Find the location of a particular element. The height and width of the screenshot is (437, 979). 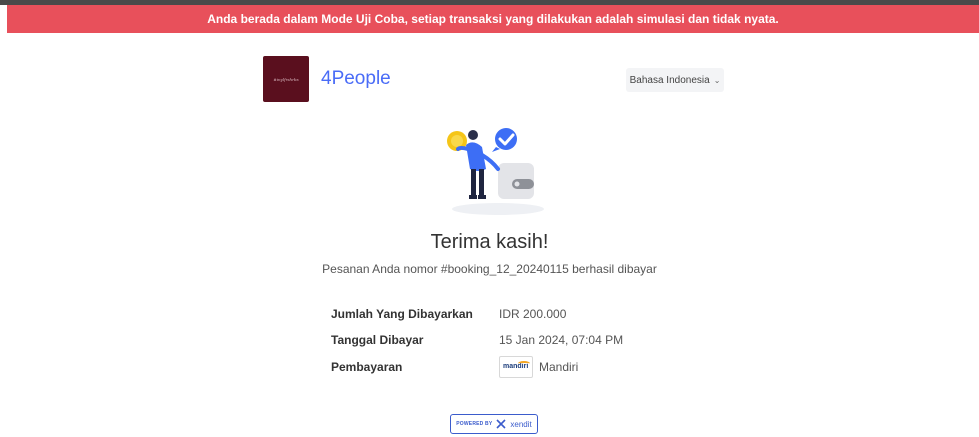

page-title: Terima kasih! is located at coordinates (489, 242).